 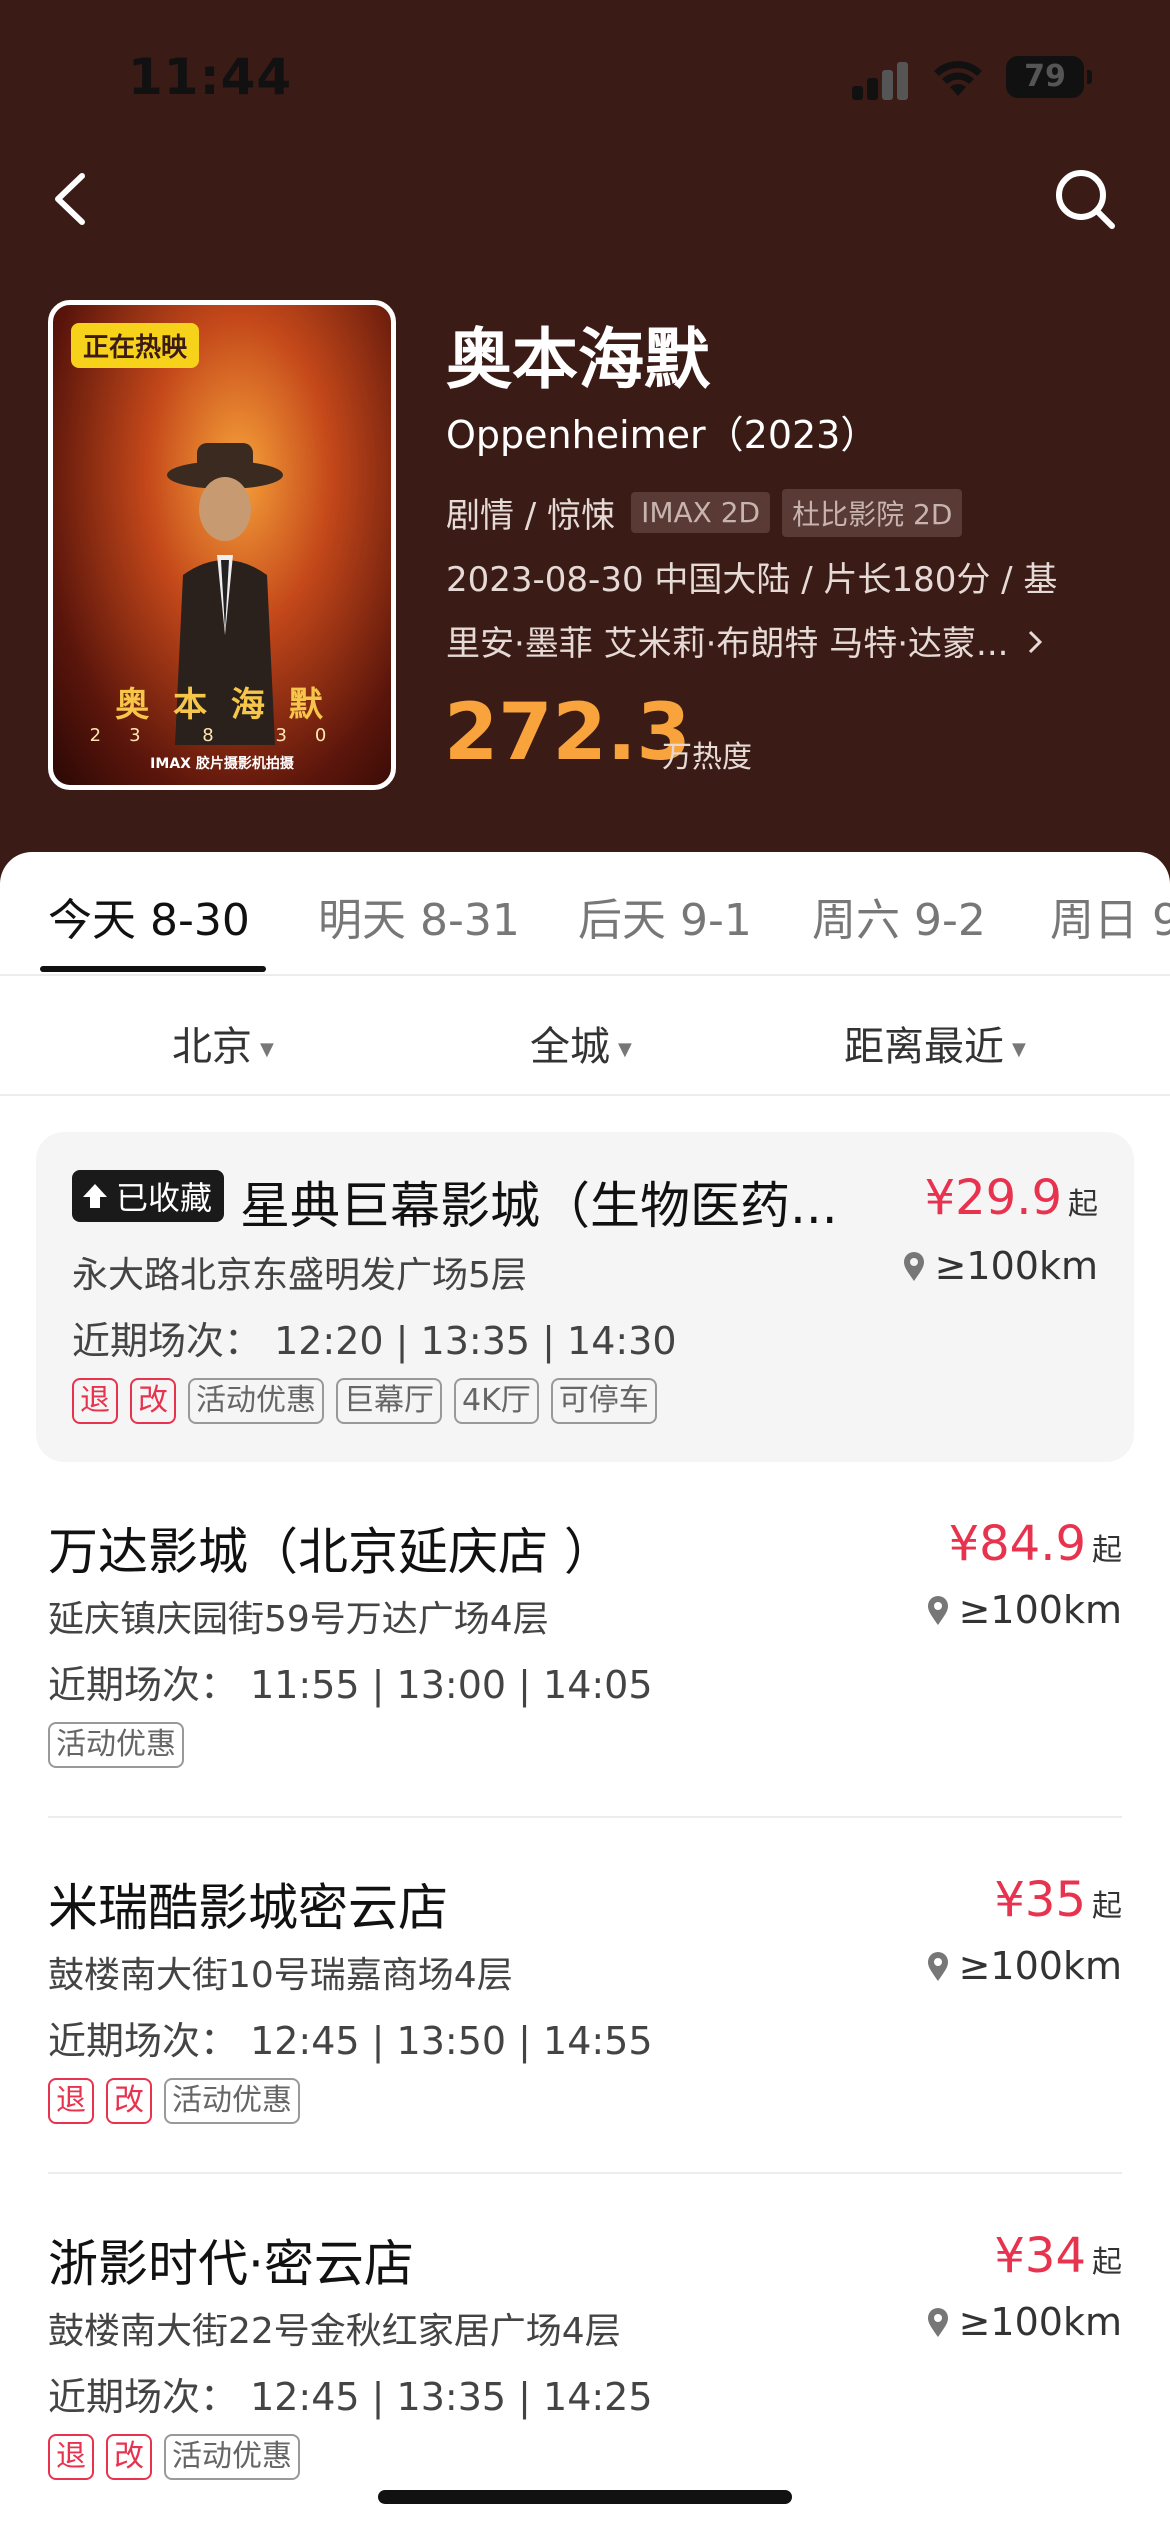 I want to click on cinema-name: 浙影时代·密云店, so click(x=231, y=2264).